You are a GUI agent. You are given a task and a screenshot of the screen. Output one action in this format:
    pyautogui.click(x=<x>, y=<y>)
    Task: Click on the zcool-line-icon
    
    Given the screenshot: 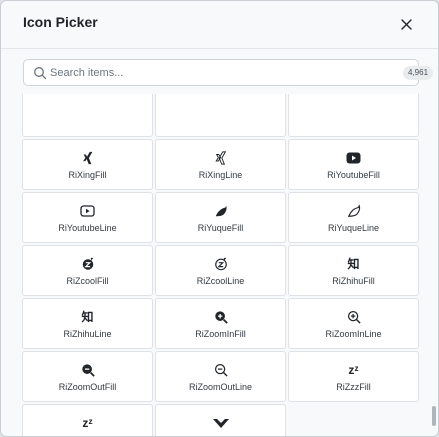 What is the action you would take?
    pyautogui.click(x=221, y=264)
    